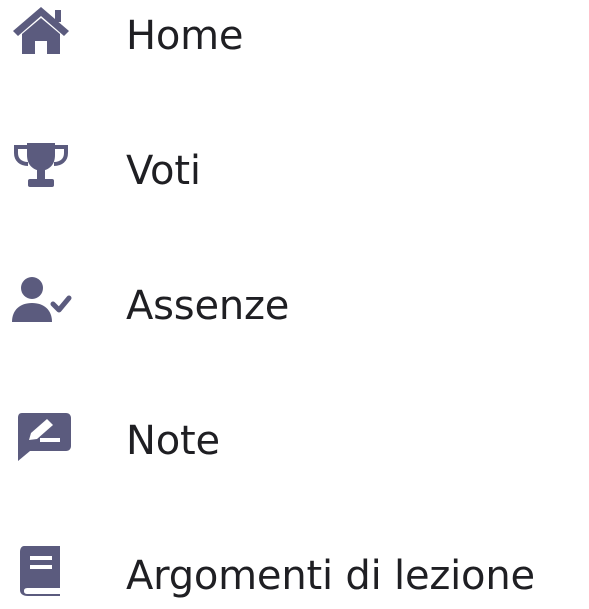  I want to click on nav-item-argomenti: Argomenti di lezione, so click(294, 570).